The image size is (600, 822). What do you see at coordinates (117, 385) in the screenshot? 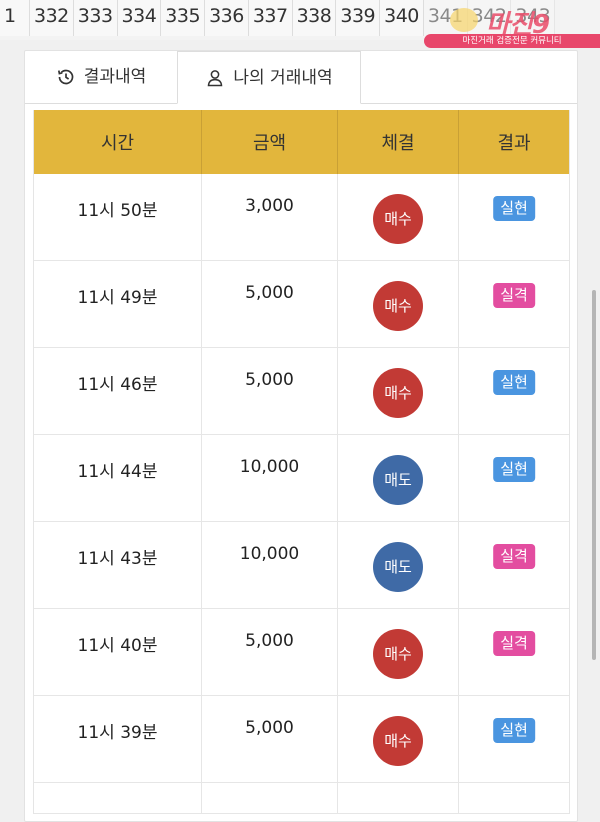
I see `time-text: 11시 46분` at bounding box center [117, 385].